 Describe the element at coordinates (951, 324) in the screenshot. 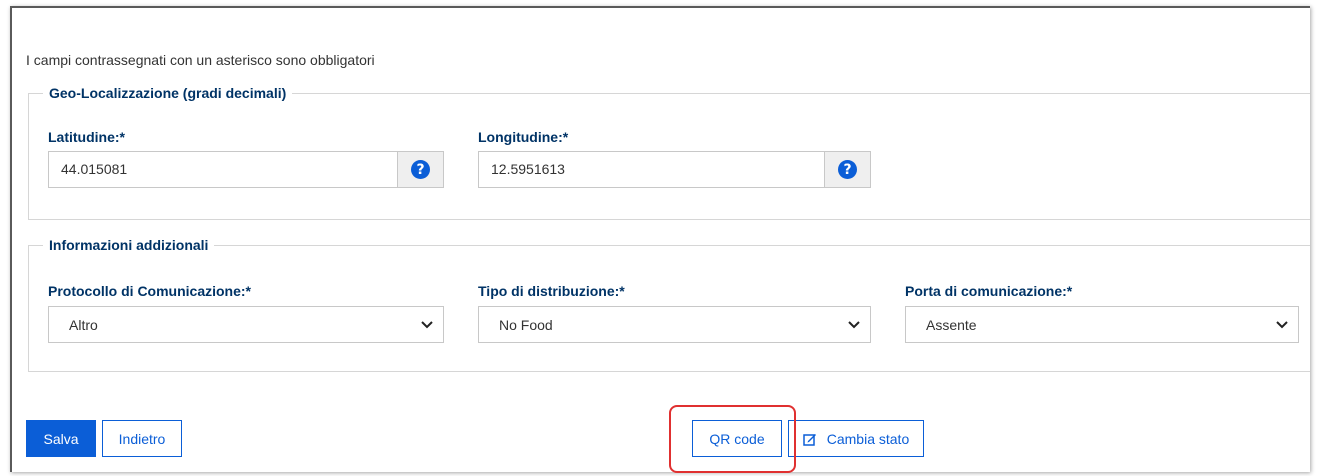

I see `port-selected-value: Assente` at that location.